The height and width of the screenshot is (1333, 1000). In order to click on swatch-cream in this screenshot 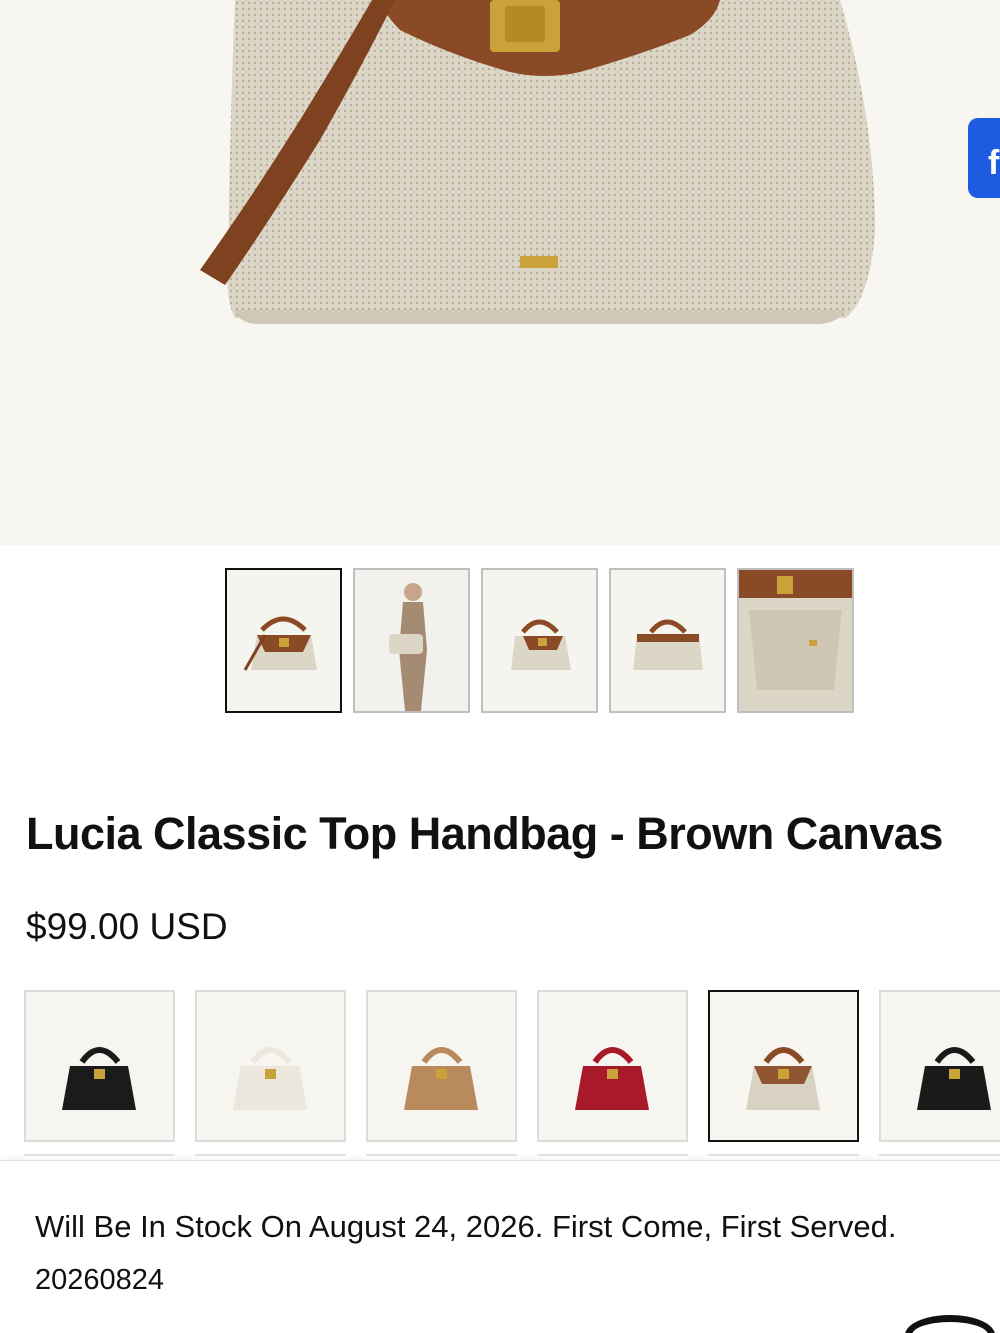, I will do `click(270, 1066)`.